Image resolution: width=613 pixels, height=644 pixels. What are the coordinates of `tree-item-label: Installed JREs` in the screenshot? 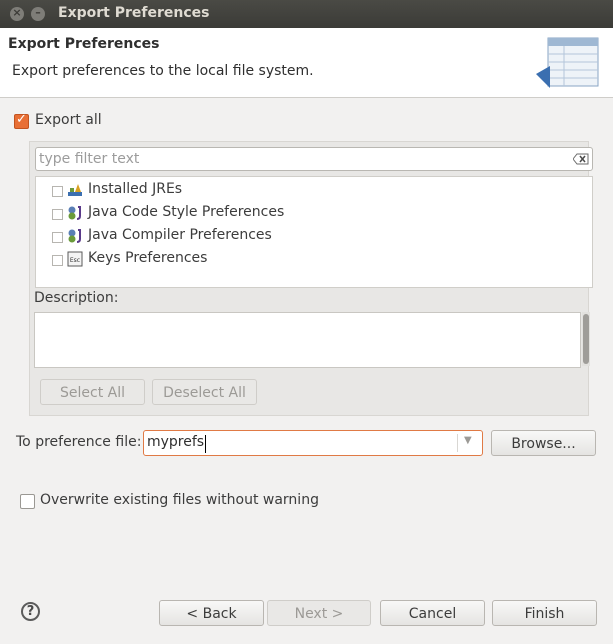 It's located at (135, 189).